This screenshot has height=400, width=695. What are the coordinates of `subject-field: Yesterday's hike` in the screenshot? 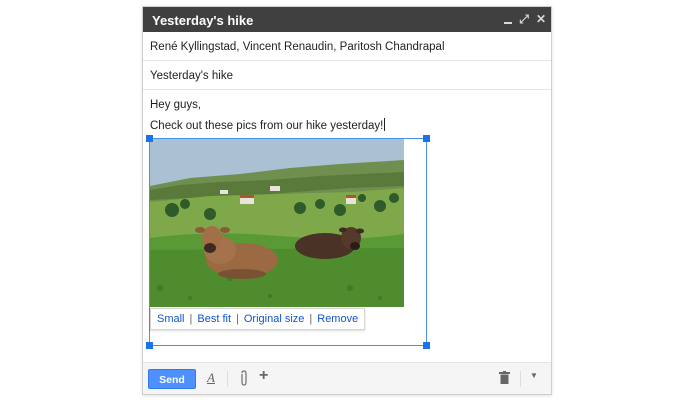 It's located at (347, 76).